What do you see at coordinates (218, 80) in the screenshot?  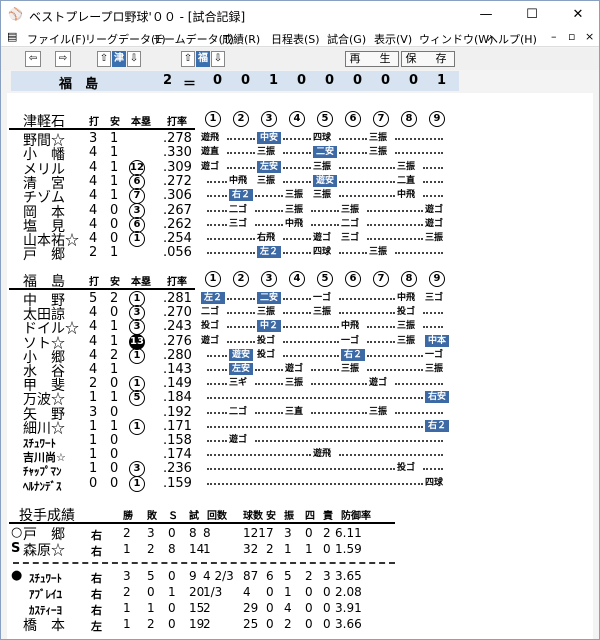 I see `score-inning-1: 0` at bounding box center [218, 80].